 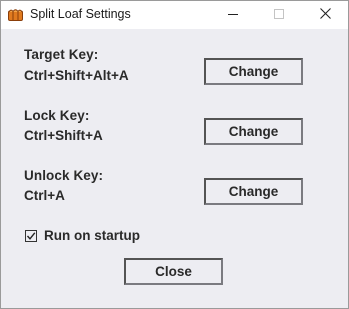 I want to click on unlock-key-label: Unlock Key:, so click(x=64, y=175).